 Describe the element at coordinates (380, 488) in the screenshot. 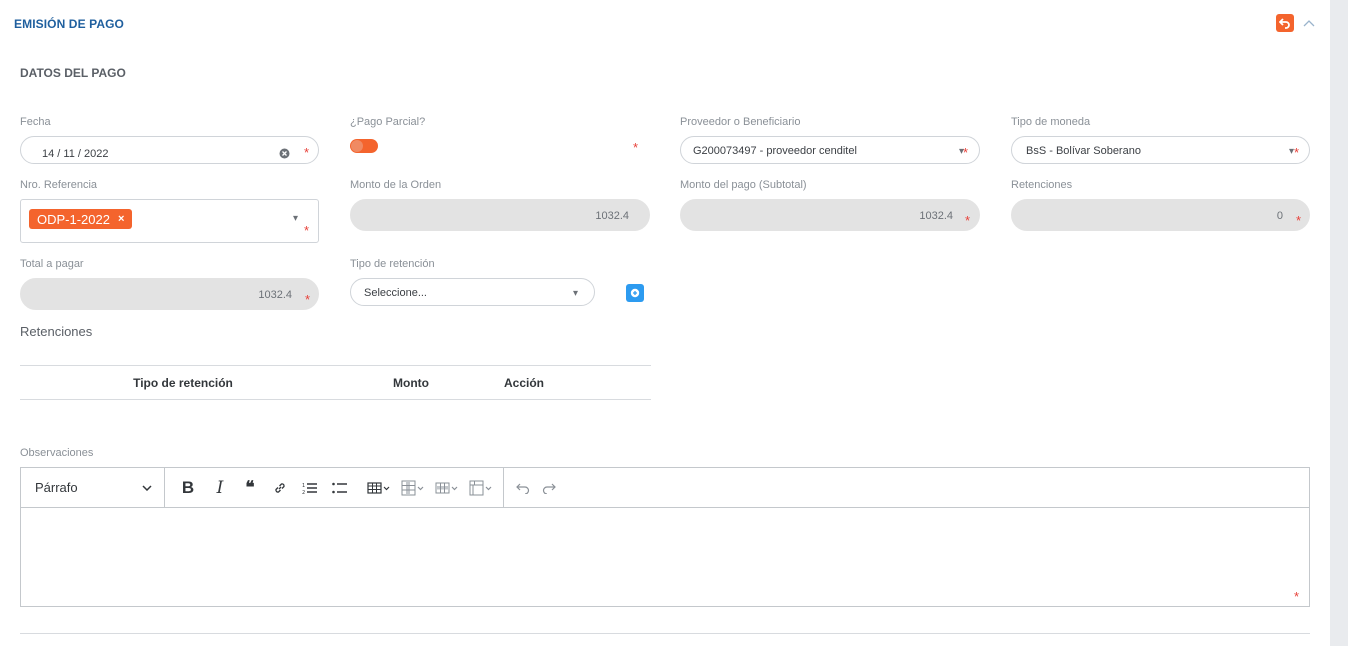

I see `insert-table-icon` at that location.